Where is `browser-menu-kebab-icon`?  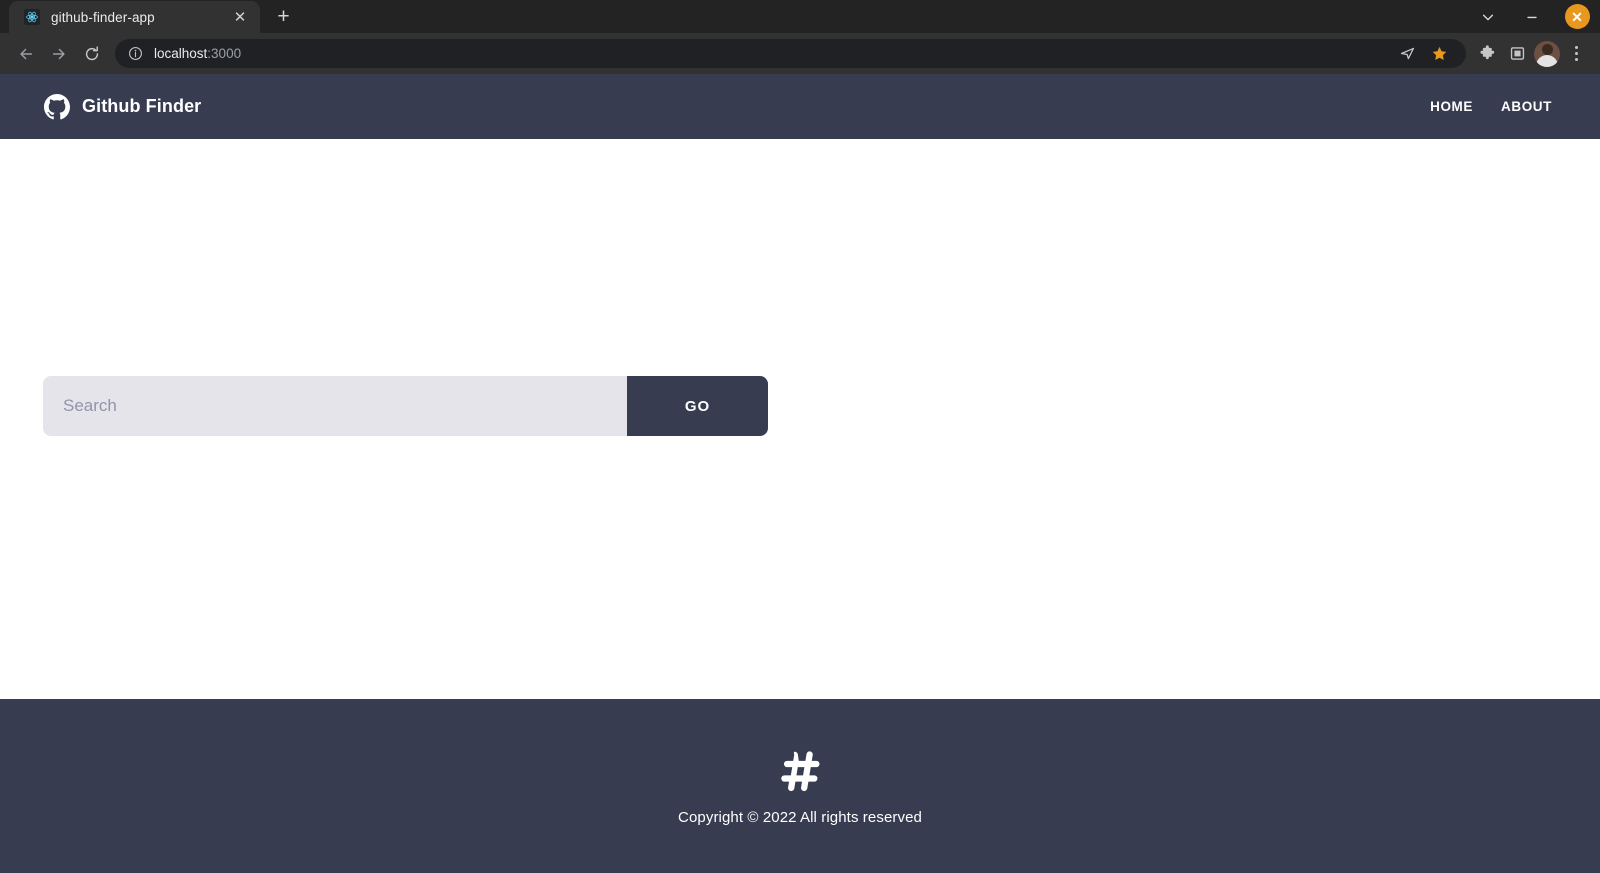 browser-menu-kebab-icon is located at coordinates (1576, 54).